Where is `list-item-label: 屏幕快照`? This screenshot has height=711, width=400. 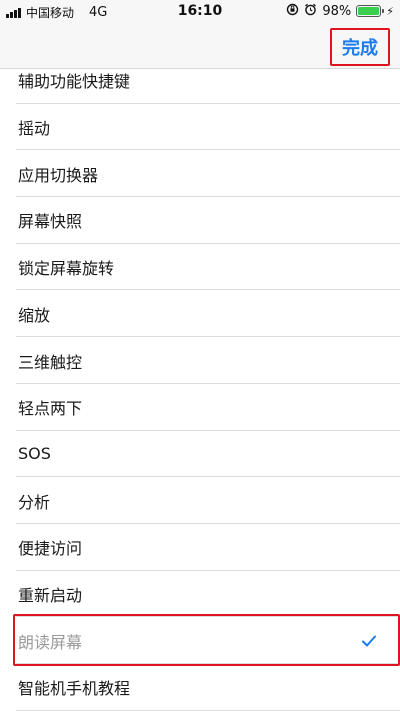
list-item-label: 屏幕快照 is located at coordinates (50, 222).